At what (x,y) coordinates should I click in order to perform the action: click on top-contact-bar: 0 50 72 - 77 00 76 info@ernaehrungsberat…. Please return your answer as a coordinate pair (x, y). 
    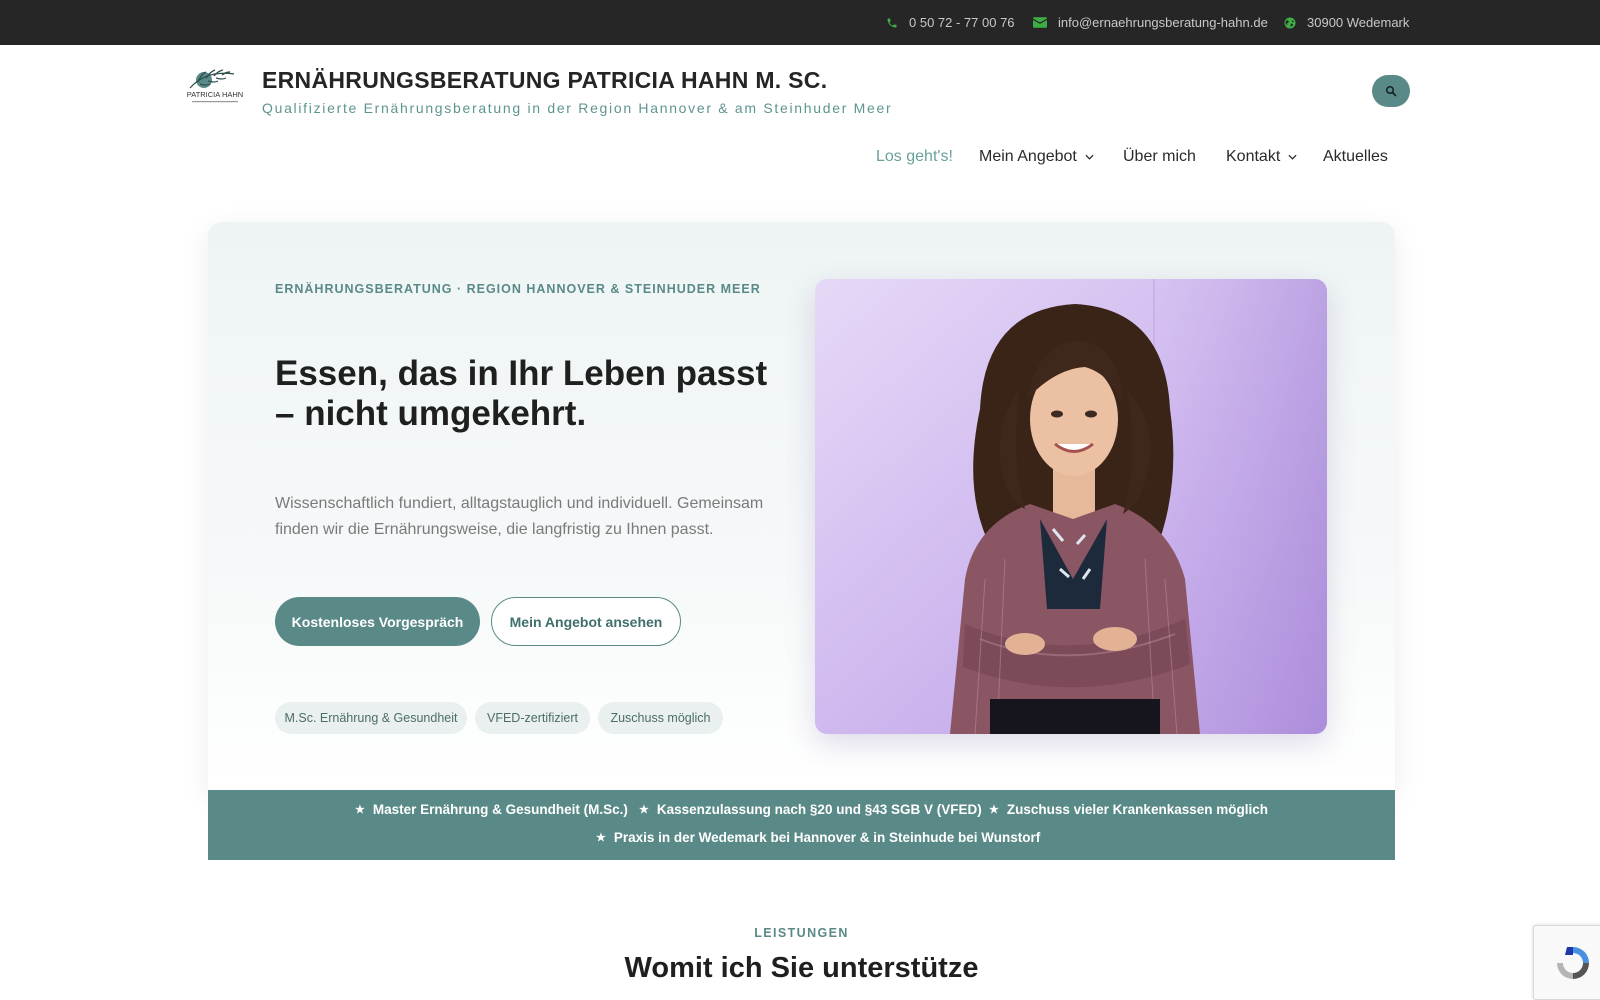
    Looking at the image, I should click on (800, 22).